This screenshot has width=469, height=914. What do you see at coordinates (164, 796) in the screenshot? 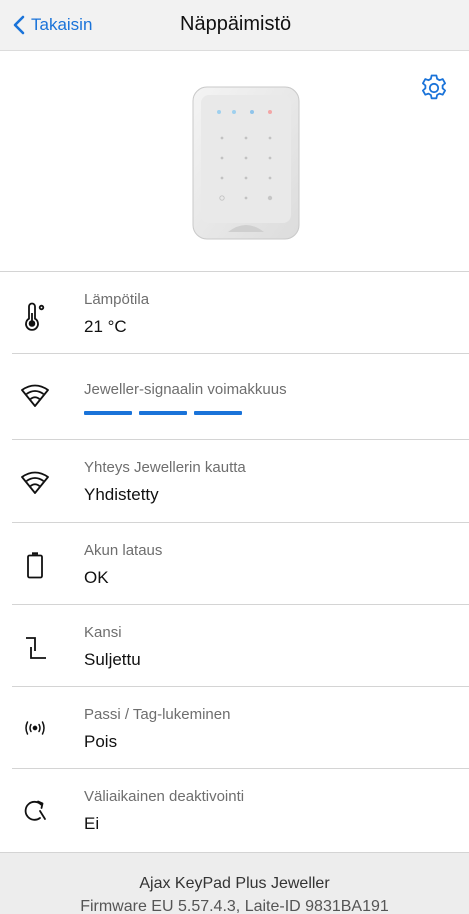
I see `row-label: Väliaikainen deaktivointi` at bounding box center [164, 796].